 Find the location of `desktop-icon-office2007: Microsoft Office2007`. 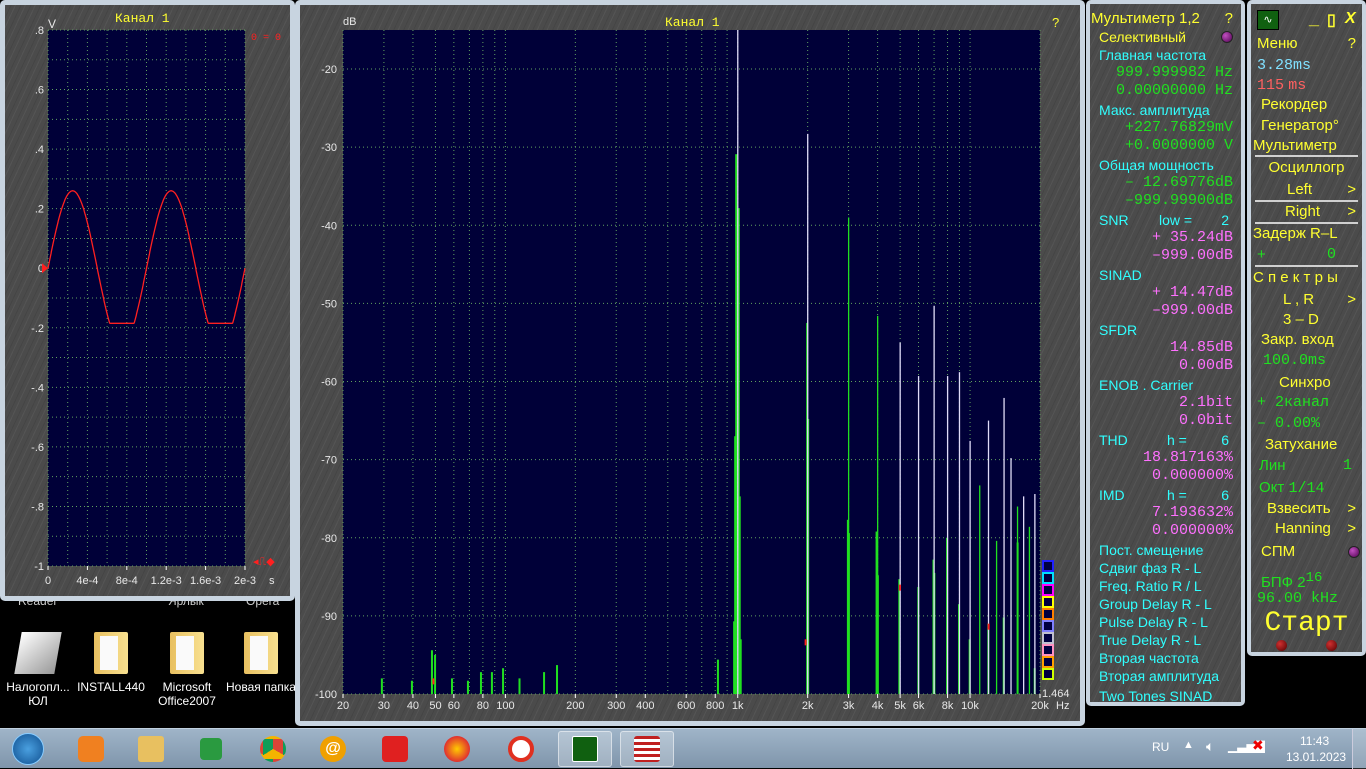

desktop-icon-office2007: Microsoft Office2007 is located at coordinates (187, 670).